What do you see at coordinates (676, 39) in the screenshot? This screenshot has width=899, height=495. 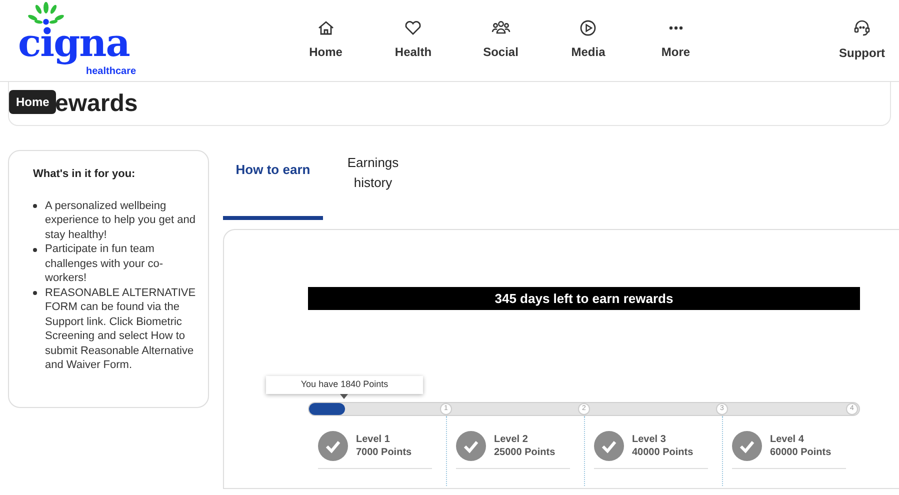 I see `nav-item: More` at bounding box center [676, 39].